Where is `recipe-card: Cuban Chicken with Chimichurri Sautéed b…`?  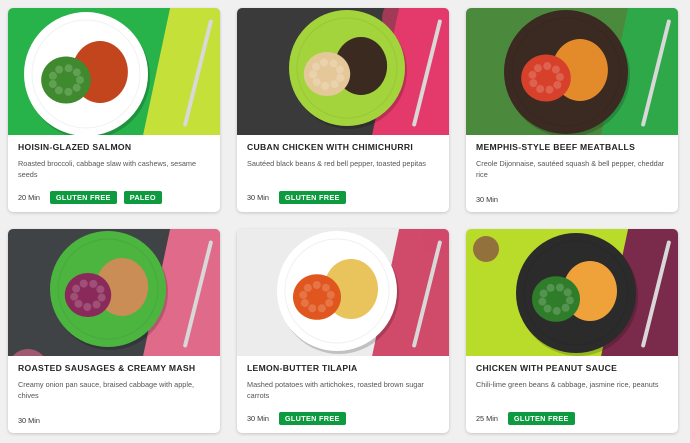
recipe-card: Cuban Chicken with Chimichurri Sautéed b… is located at coordinates (343, 110).